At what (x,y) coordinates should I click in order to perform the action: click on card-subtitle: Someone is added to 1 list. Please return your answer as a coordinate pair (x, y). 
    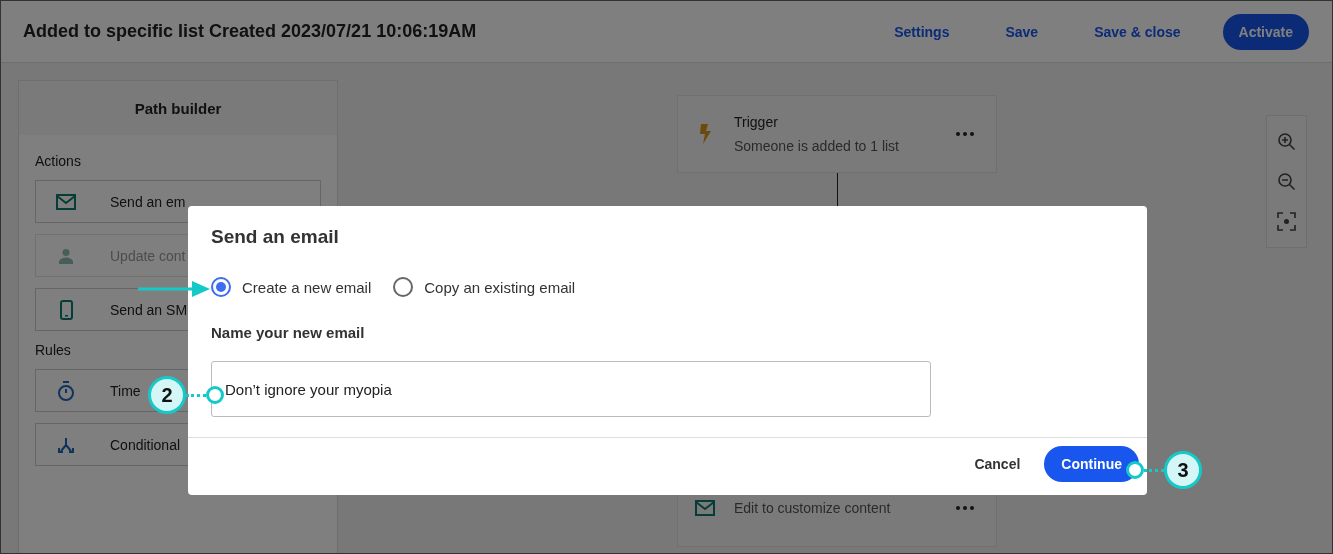
    Looking at the image, I should click on (817, 146).